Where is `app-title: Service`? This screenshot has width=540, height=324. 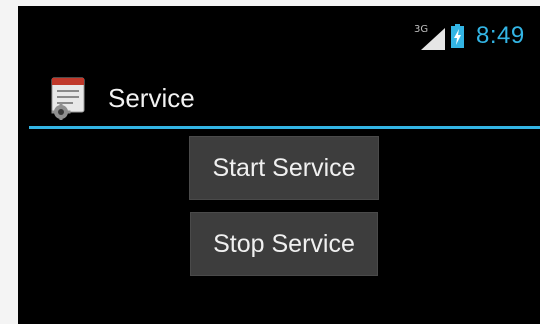
app-title: Service is located at coordinates (151, 98).